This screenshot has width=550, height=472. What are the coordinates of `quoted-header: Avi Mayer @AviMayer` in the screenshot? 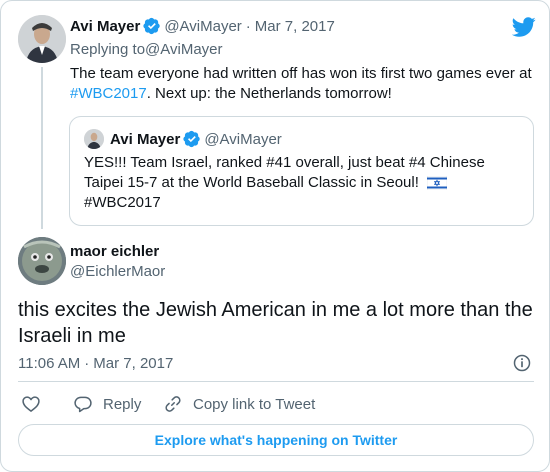 It's located at (196, 139).